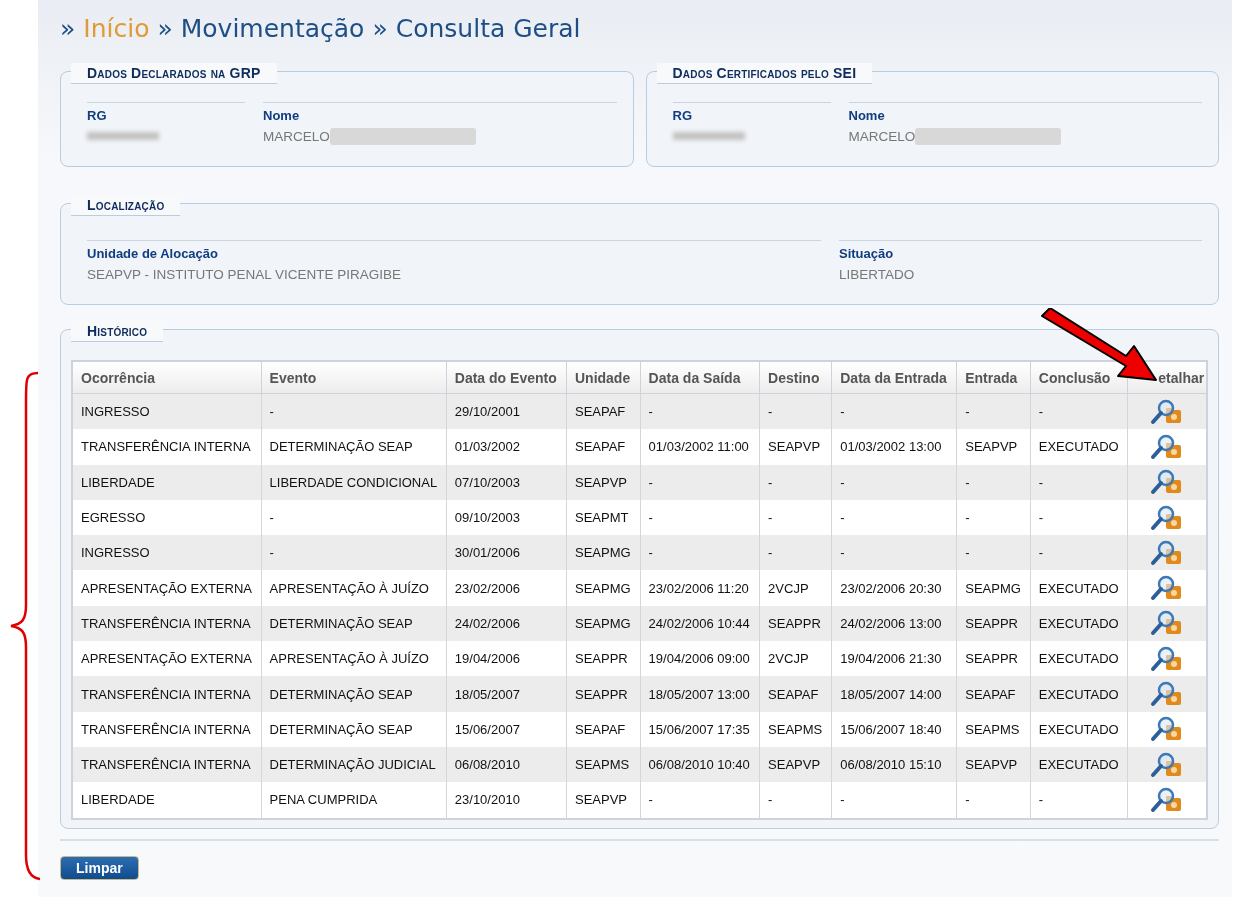  Describe the element at coordinates (167, 659) in the screenshot. I see `table-cell: APRESENTAÇÃO EXTERNA` at that location.